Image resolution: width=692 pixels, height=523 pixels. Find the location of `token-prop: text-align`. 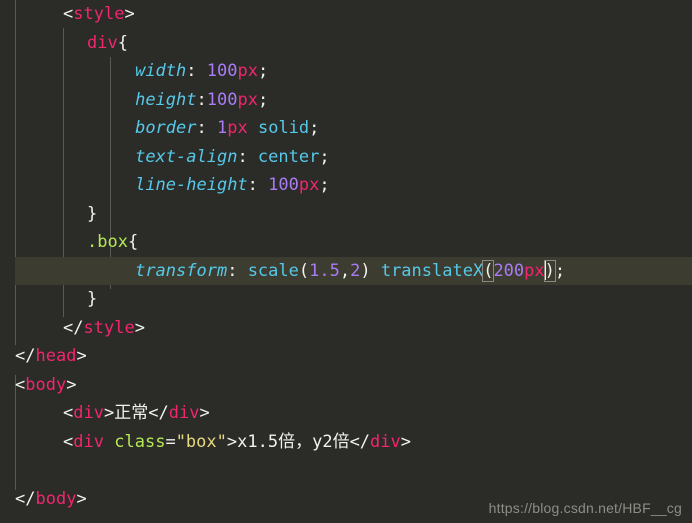

token-prop: text-align is located at coordinates (186, 156).